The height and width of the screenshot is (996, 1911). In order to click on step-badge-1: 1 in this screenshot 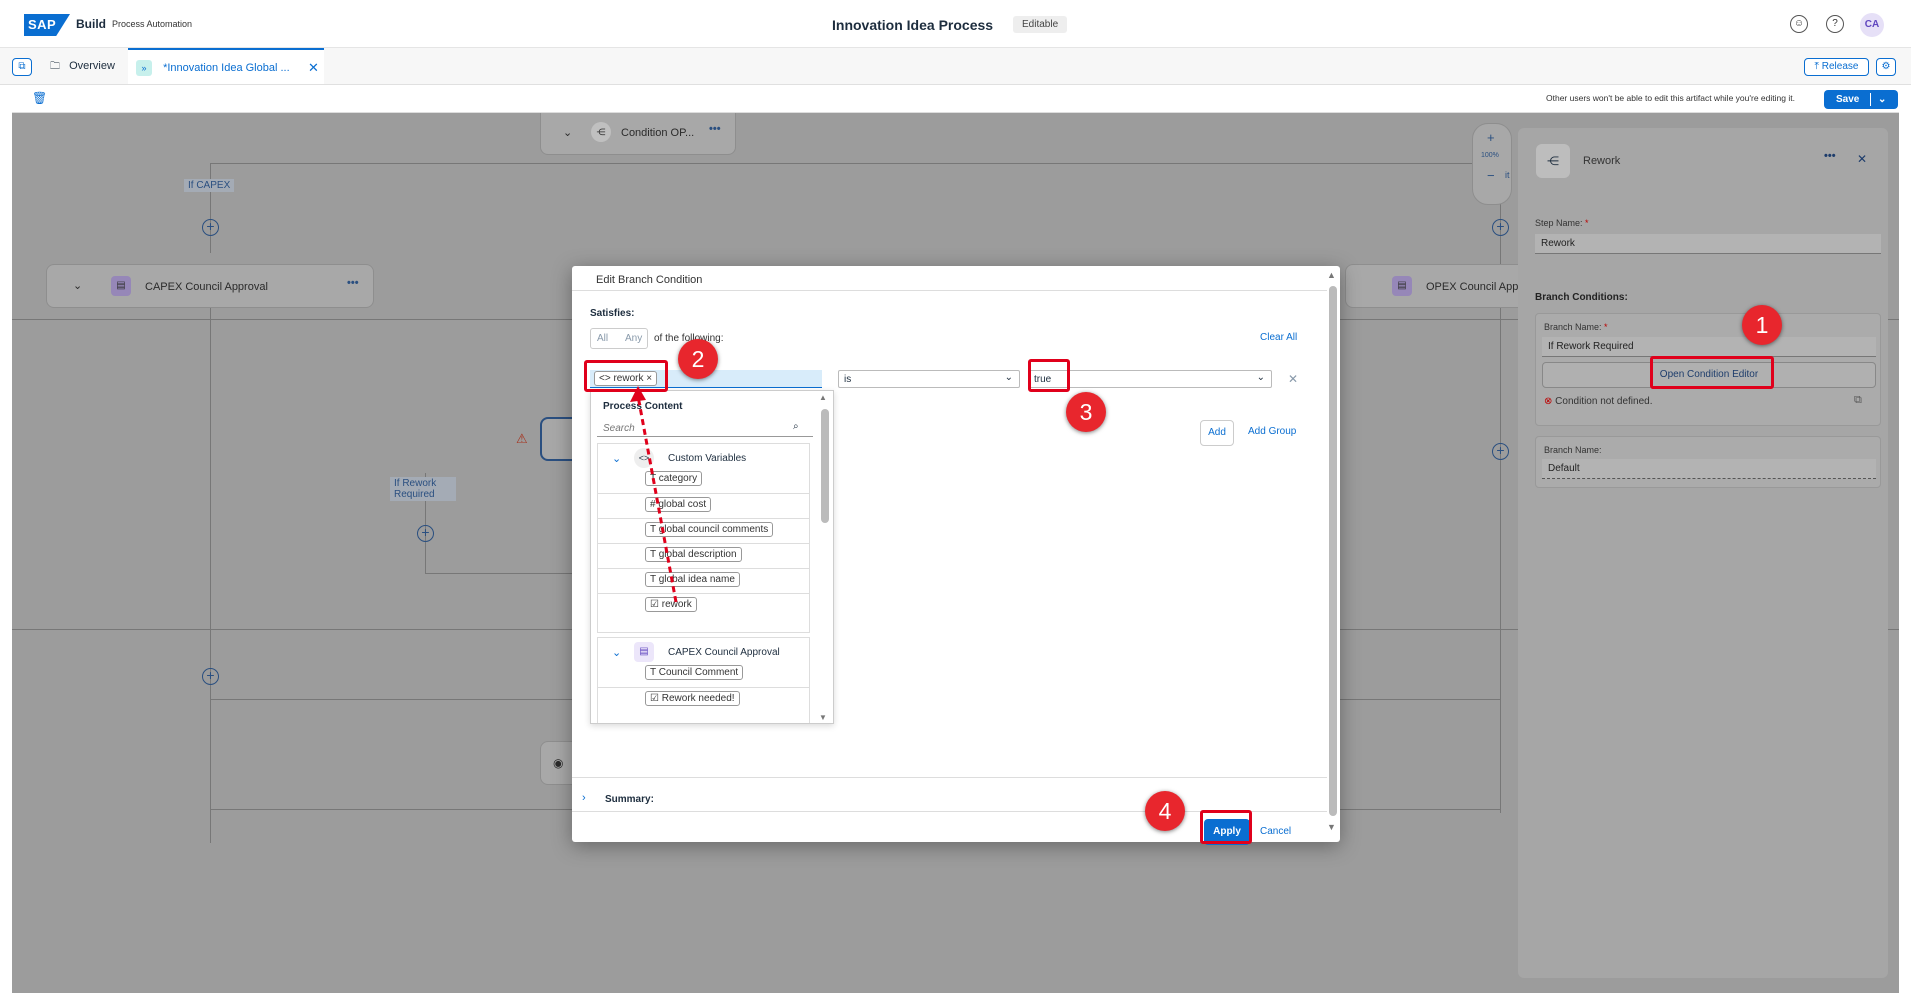, I will do `click(1762, 325)`.